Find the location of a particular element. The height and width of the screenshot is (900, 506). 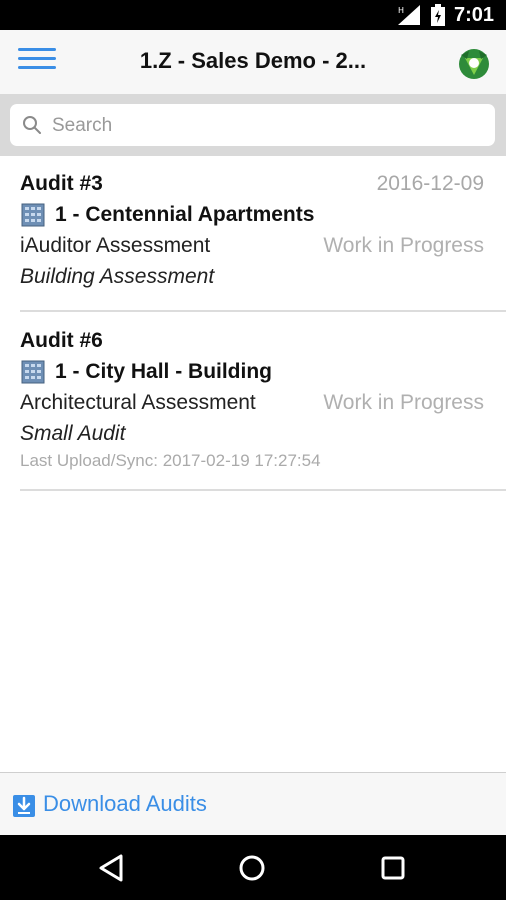

home-icon is located at coordinates (252, 868).